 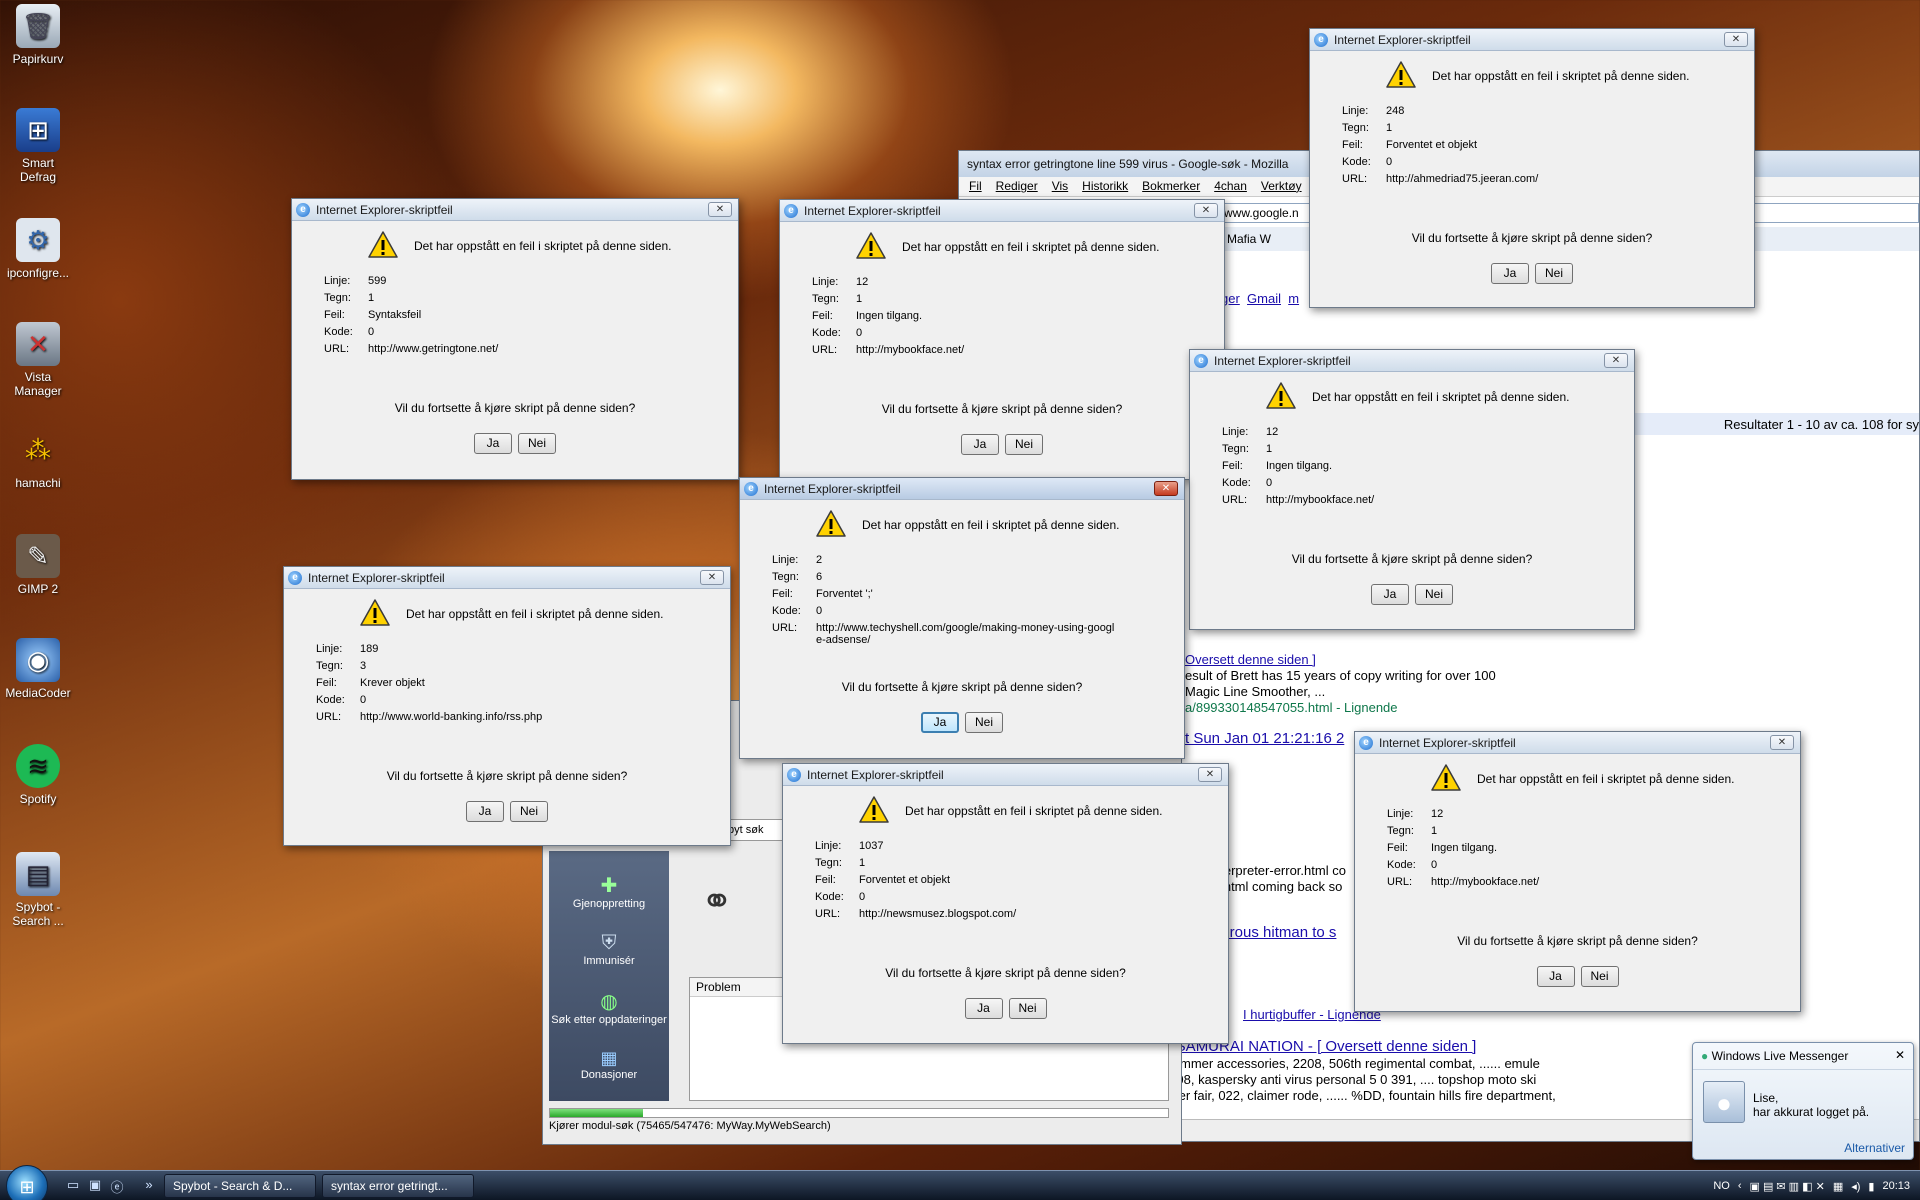 What do you see at coordinates (859, 333) in the screenshot?
I see `field-code: 0` at bounding box center [859, 333].